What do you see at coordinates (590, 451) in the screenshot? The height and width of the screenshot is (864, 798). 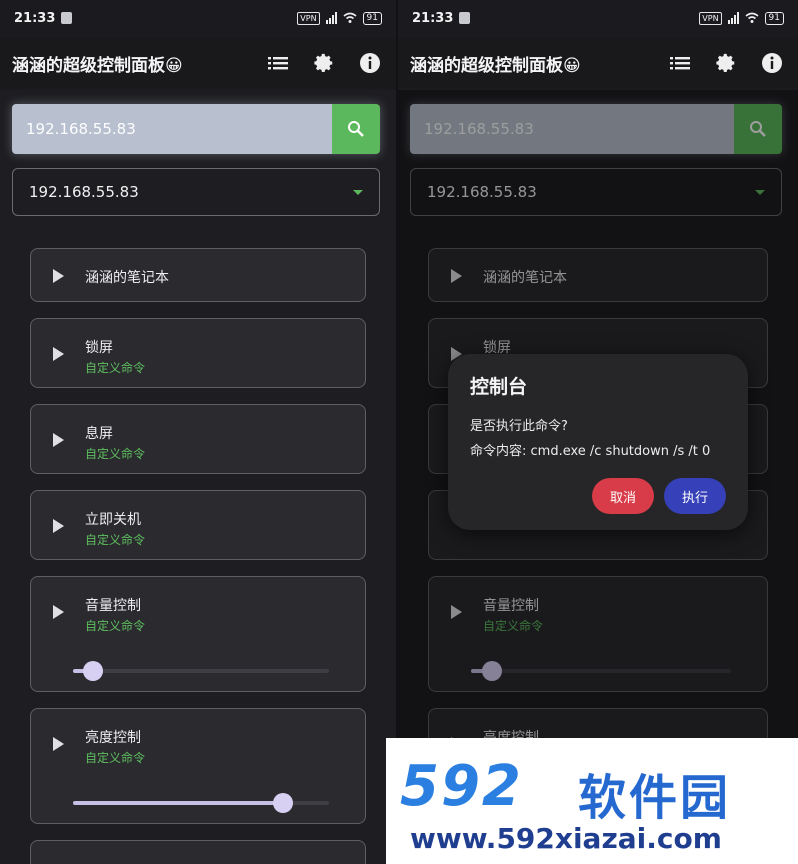 I see `dialog-command: 命令内容: cmd.exe /c shutdown /s /t 0` at bounding box center [590, 451].